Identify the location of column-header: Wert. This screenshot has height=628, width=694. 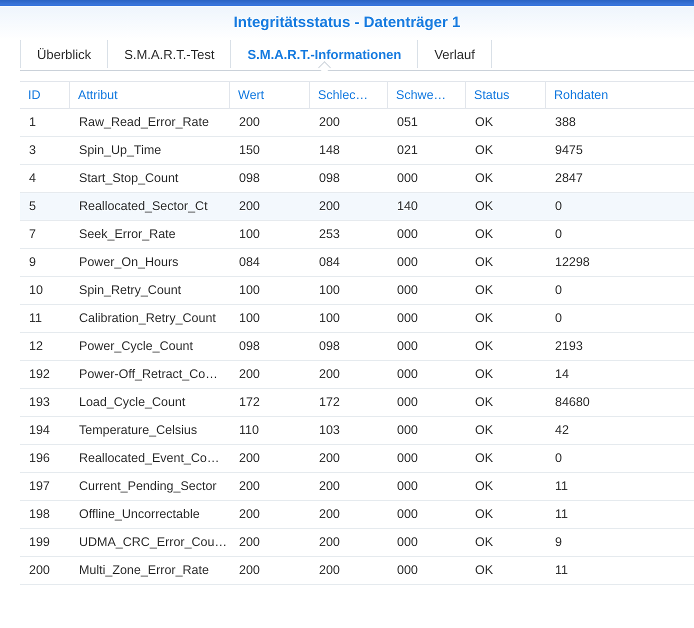
(270, 95).